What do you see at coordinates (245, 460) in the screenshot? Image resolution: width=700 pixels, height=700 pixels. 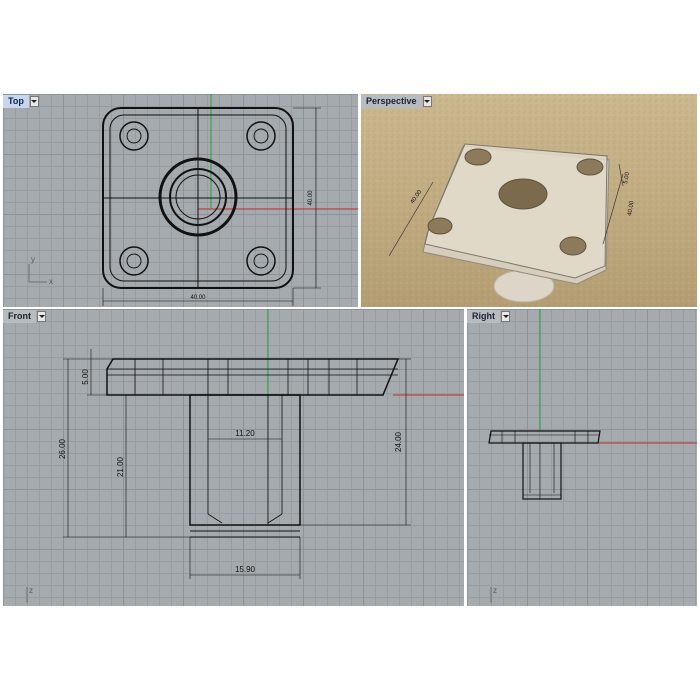 I see `front-stem` at bounding box center [245, 460].